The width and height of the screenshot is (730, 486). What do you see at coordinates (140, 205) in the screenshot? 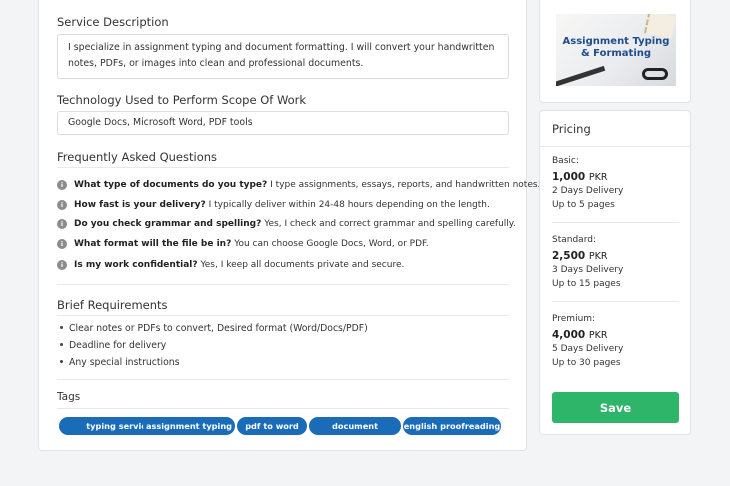
I see `faq-question: How fast is your delivery?` at bounding box center [140, 205].